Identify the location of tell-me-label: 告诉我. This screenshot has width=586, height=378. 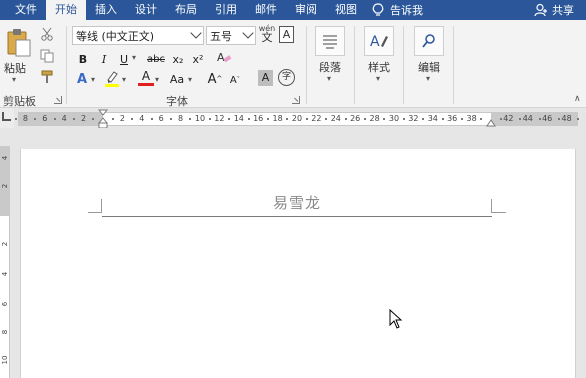
(406, 10).